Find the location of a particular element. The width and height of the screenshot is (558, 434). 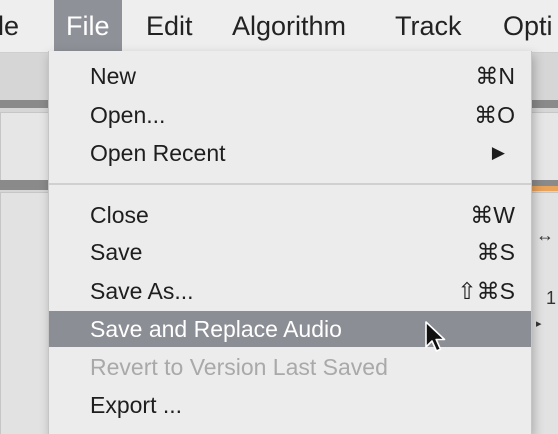

shortcut-label: ⌘N is located at coordinates (495, 76).